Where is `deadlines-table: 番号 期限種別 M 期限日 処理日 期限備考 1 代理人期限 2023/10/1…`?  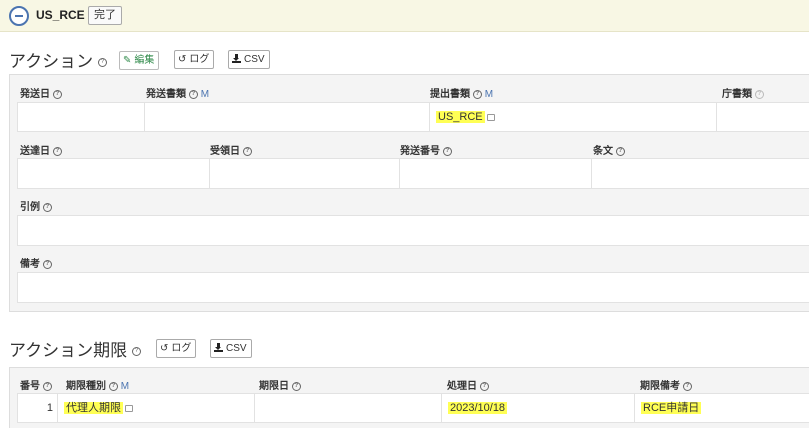 deadlines-table: 番号 期限種別 M 期限日 処理日 期限備考 1 代理人期限 2023/10/1… is located at coordinates (409, 397).